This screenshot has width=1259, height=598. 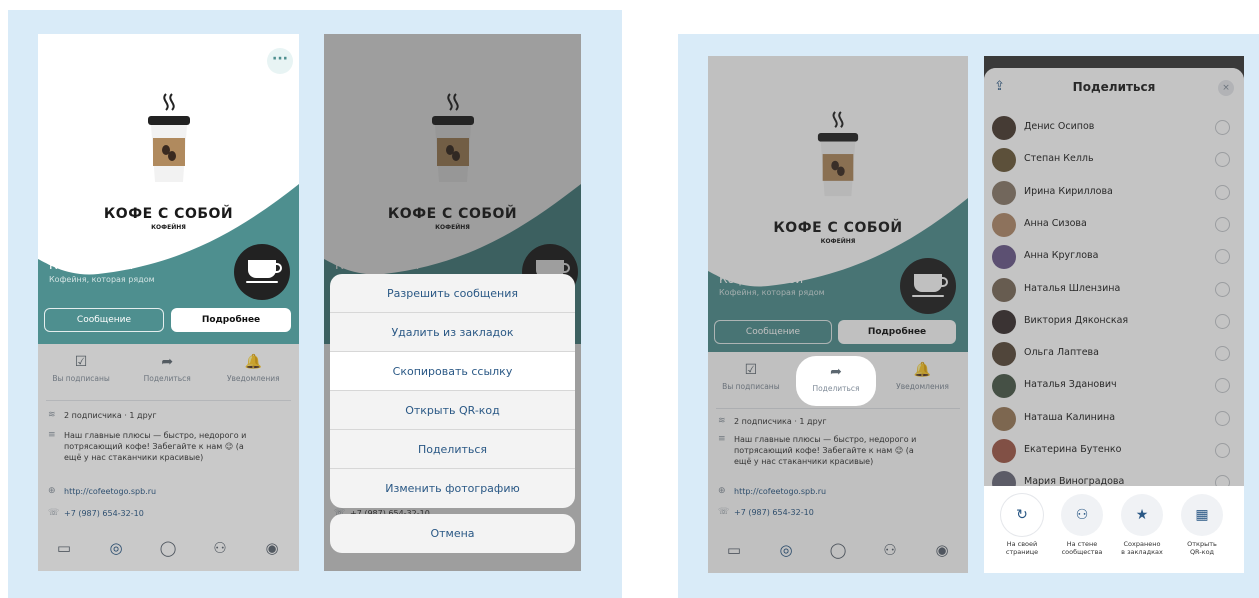 What do you see at coordinates (1022, 515) in the screenshot?
I see `repost-icon: ↻` at bounding box center [1022, 515].